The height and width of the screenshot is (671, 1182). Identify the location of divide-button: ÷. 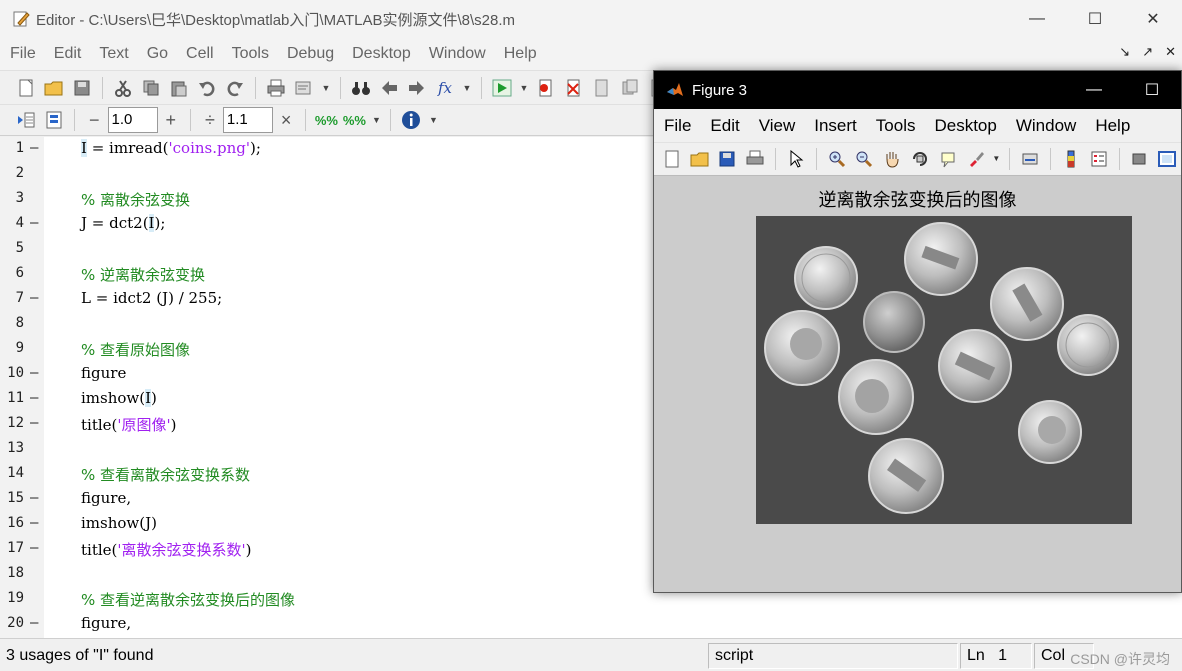
(210, 120).